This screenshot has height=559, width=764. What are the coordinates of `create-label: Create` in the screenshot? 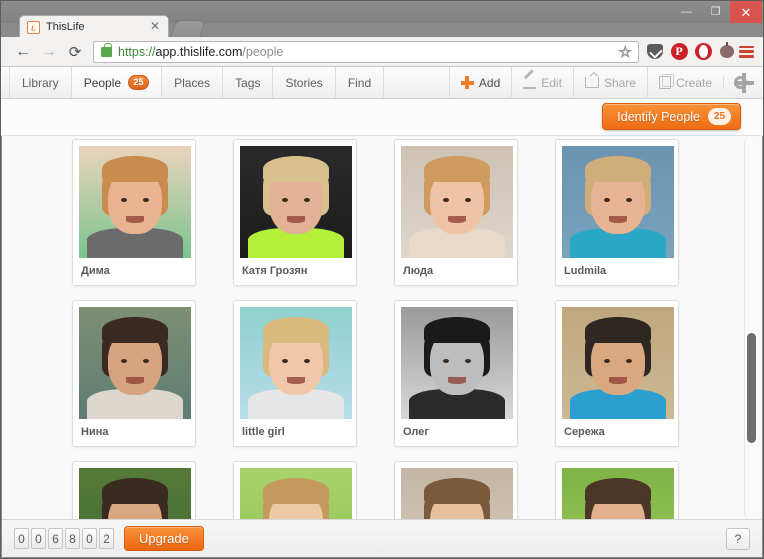 It's located at (693, 82).